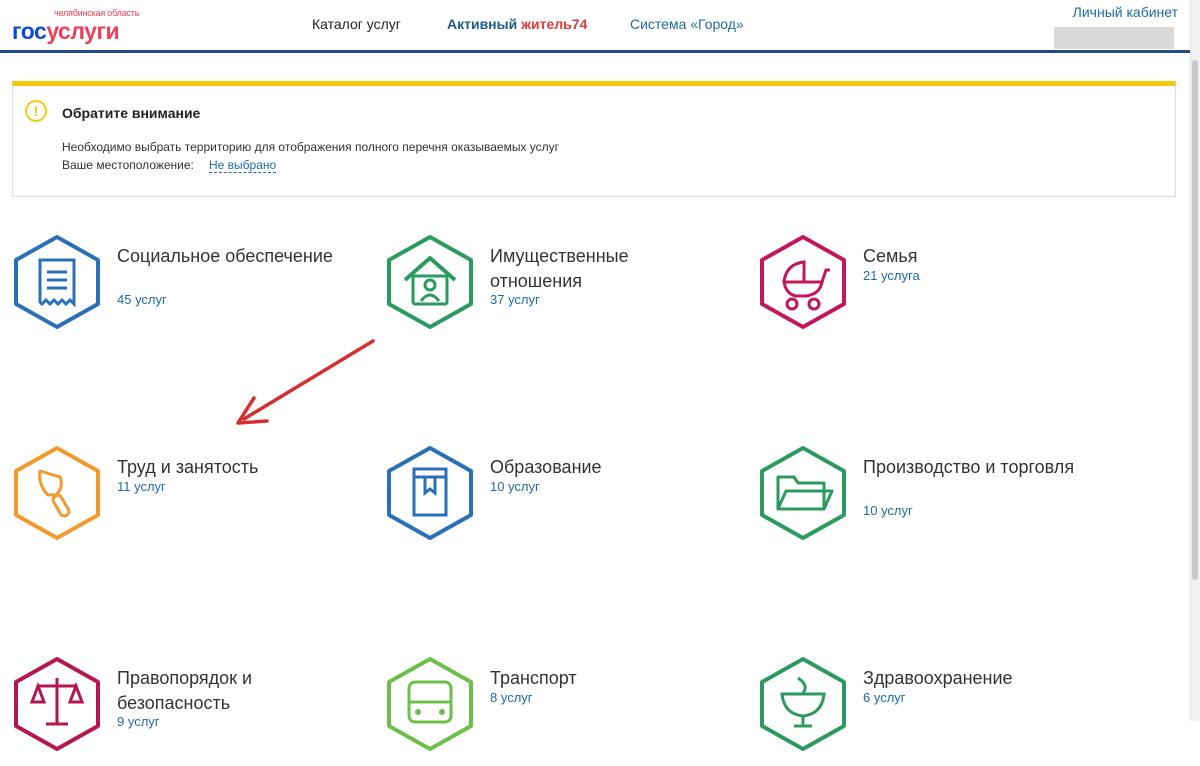 This screenshot has width=1200, height=766. Describe the element at coordinates (555, 500) in the screenshot. I see `category-education: Образование 10 услуг` at that location.